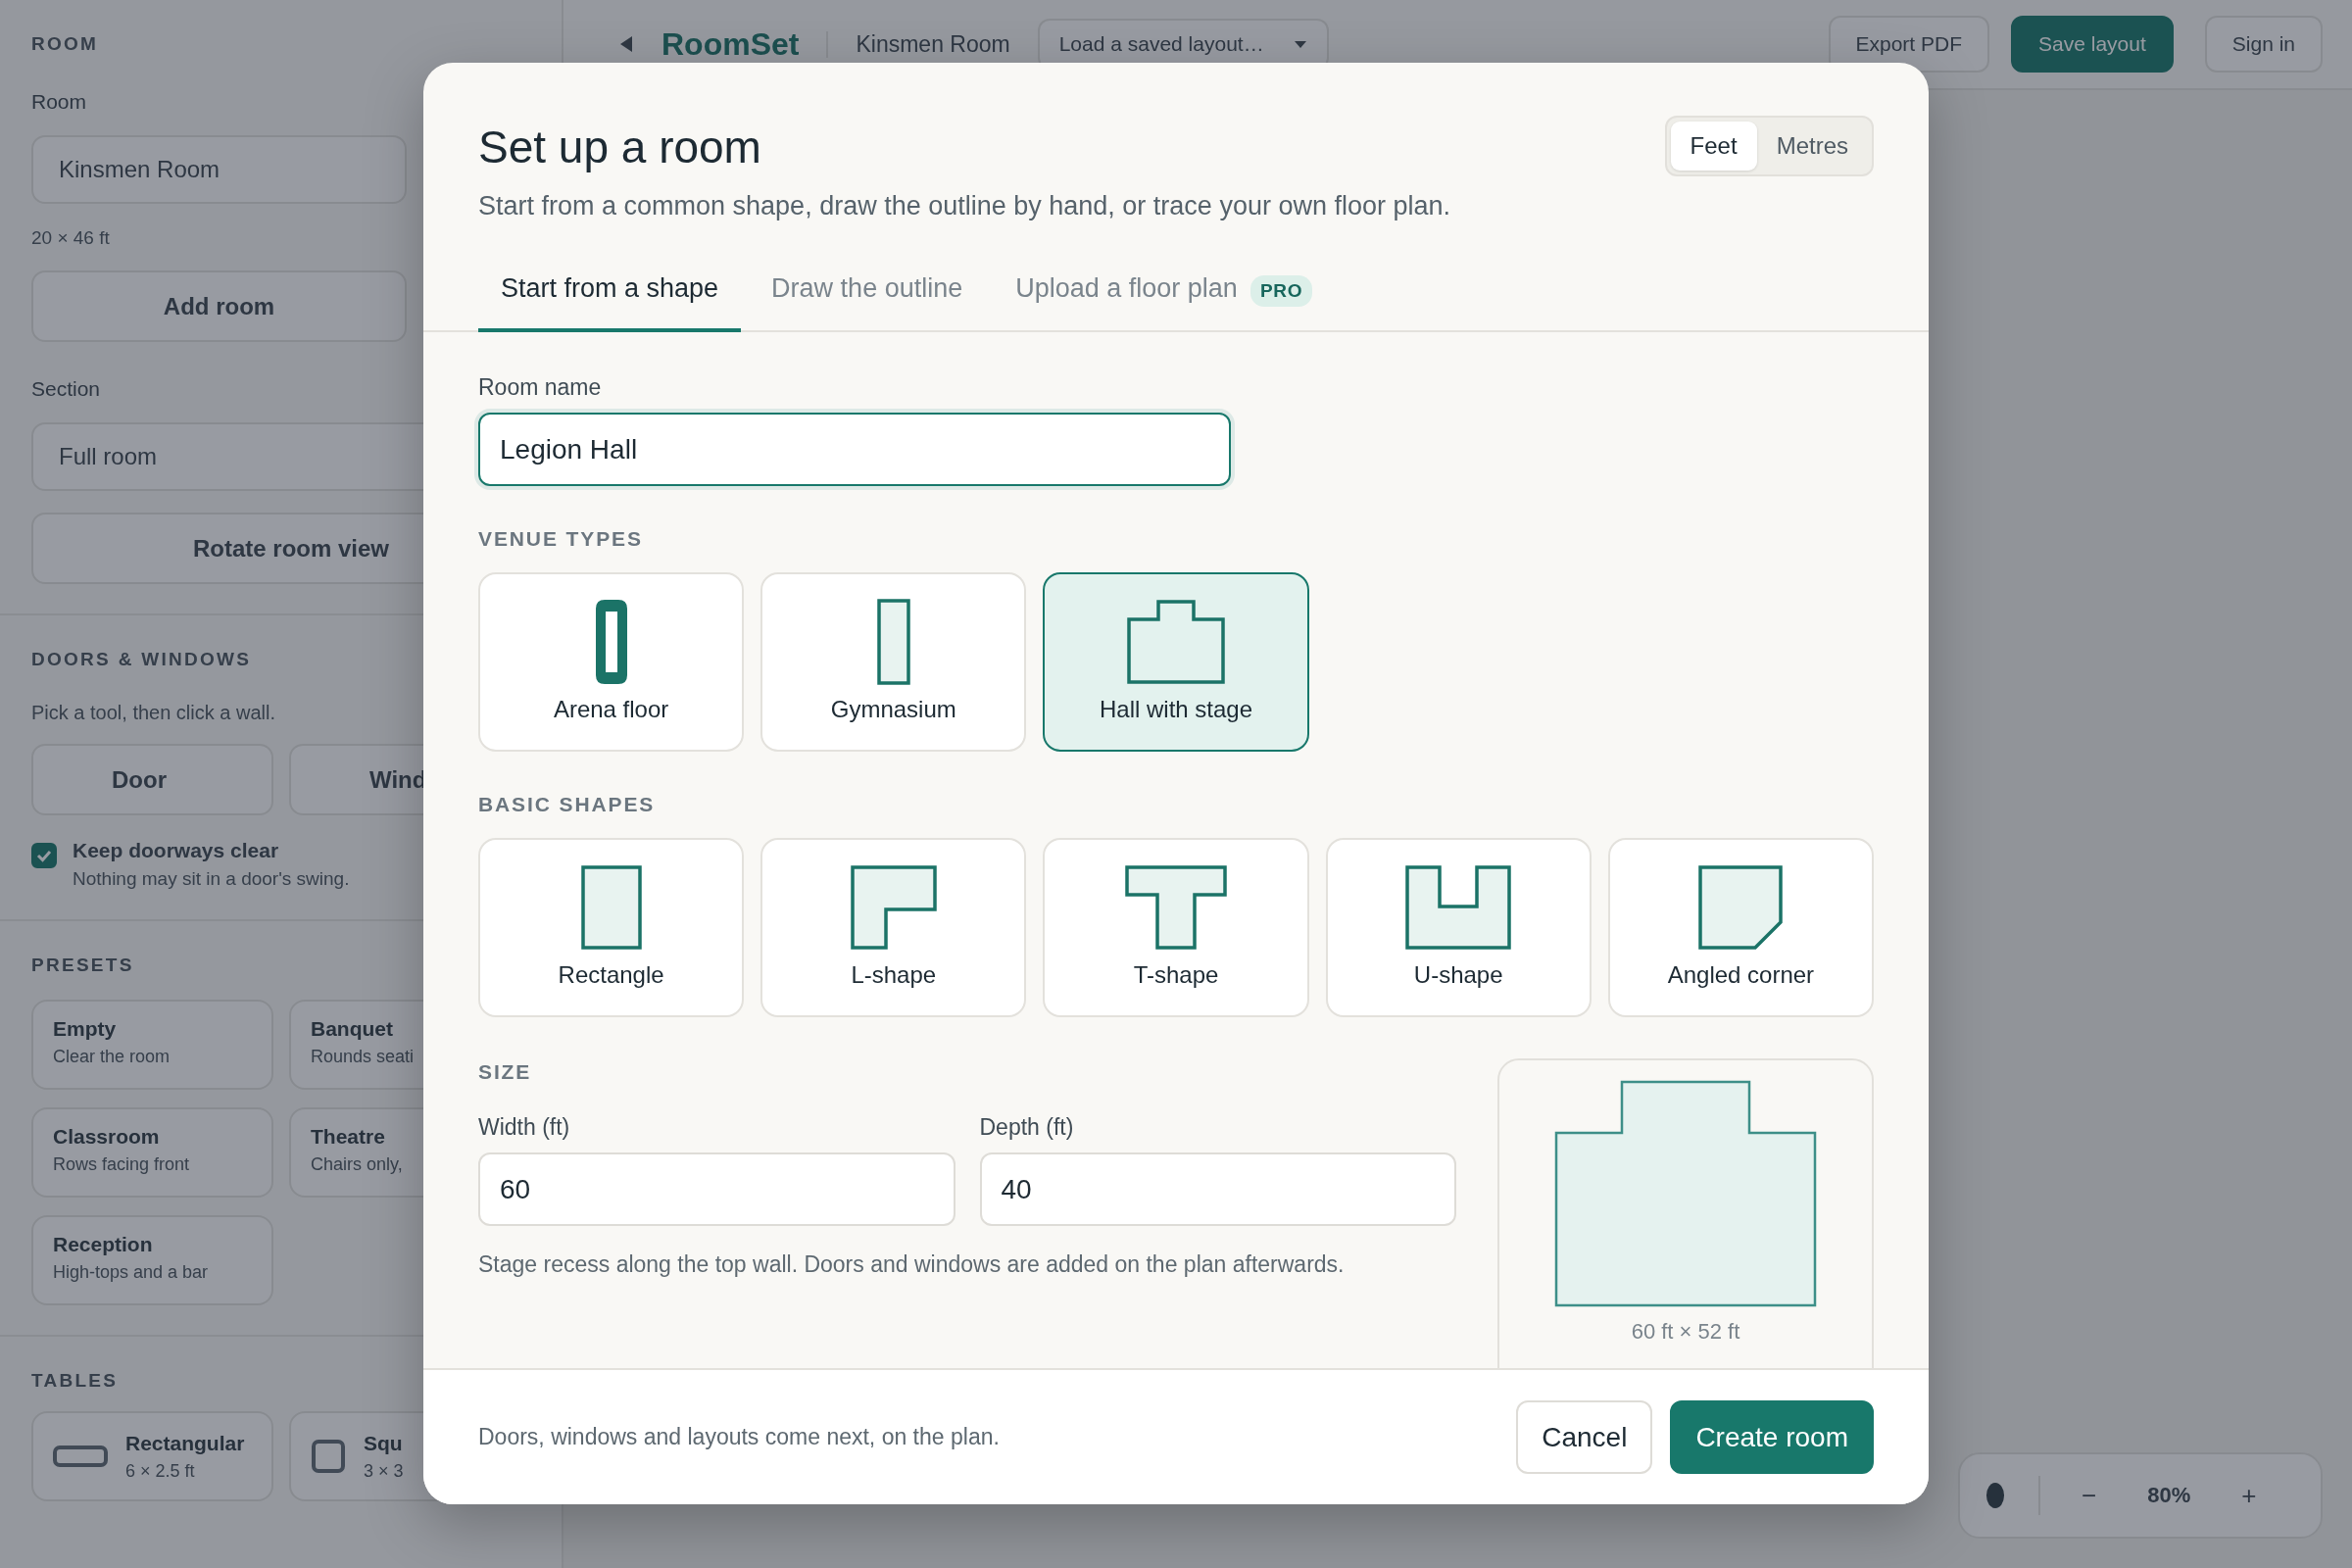 The image size is (2352, 1568). Describe the element at coordinates (610, 291) in the screenshot. I see `tab: Start from a shape` at that location.